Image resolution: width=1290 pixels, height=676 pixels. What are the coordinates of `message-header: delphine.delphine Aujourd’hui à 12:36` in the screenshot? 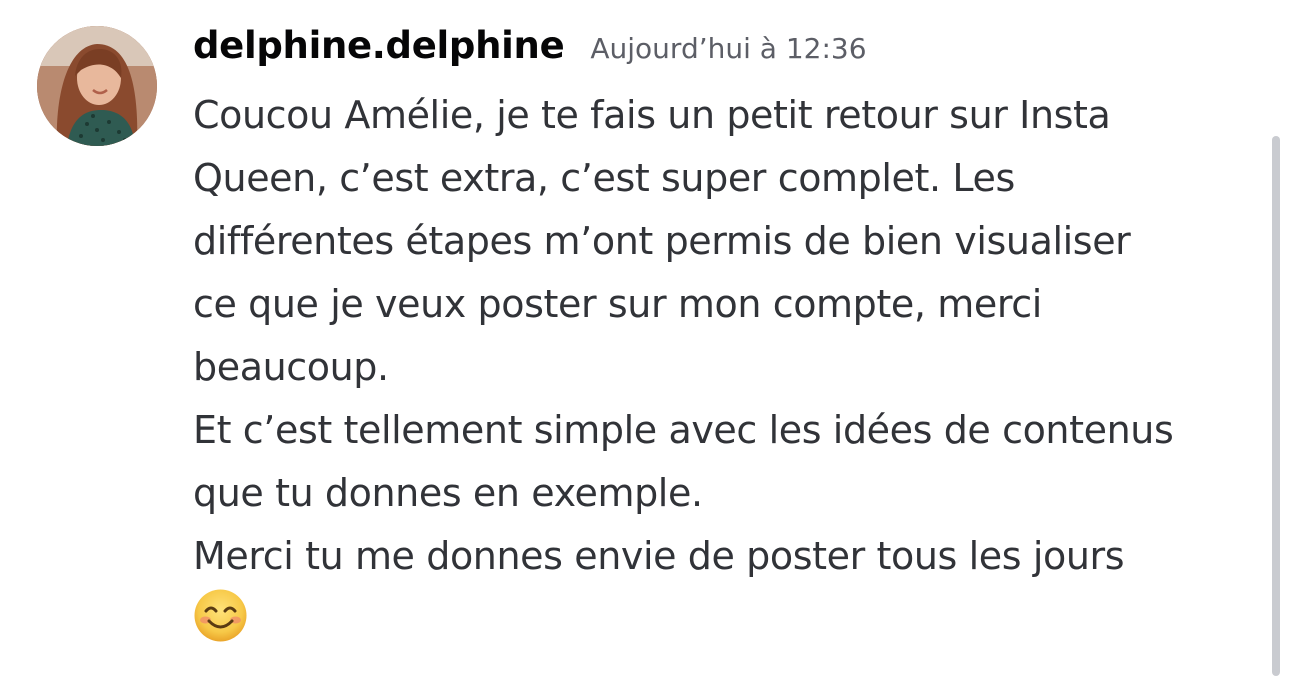 It's located at (530, 50).